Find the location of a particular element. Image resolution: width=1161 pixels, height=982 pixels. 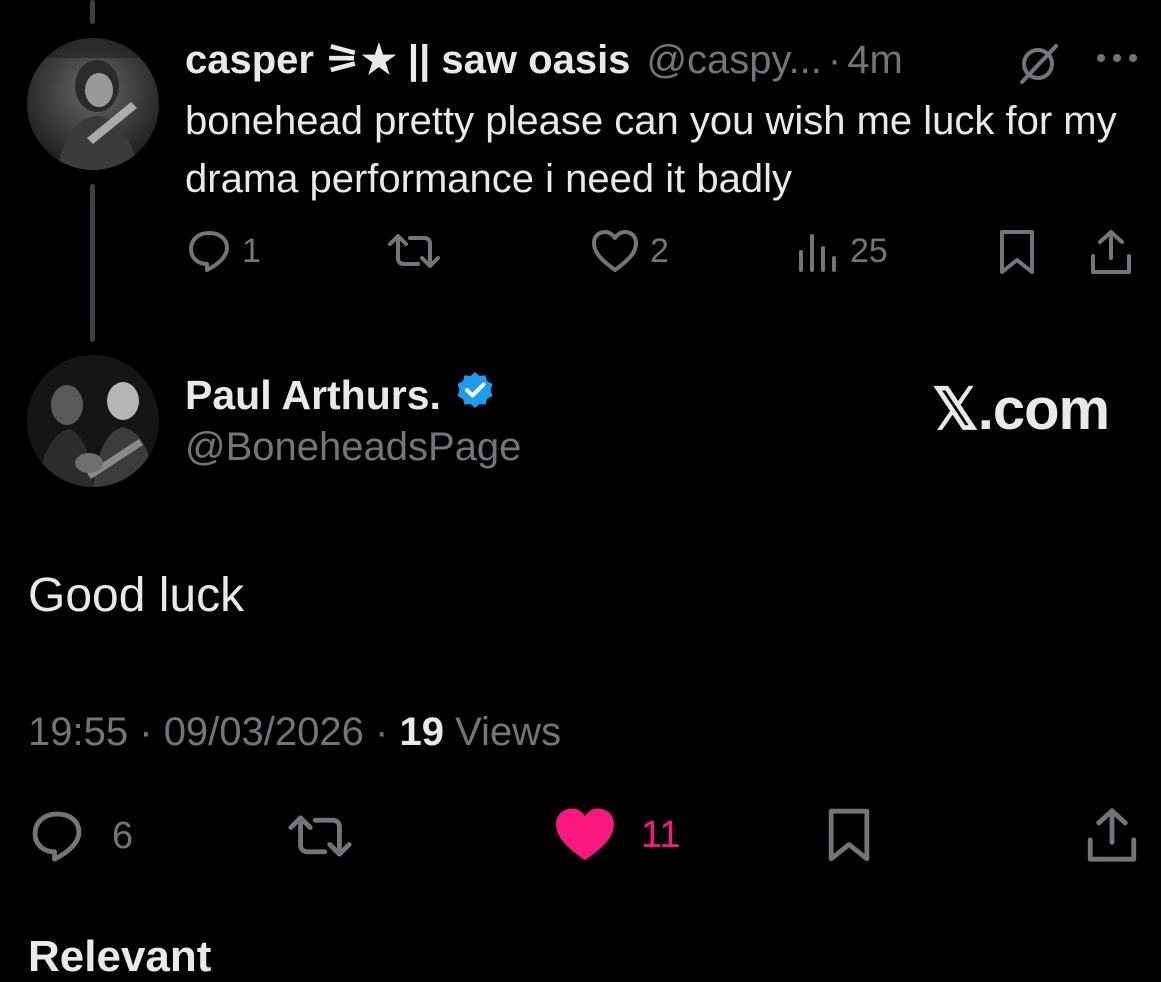

main-display-name: Paul Arthurs. is located at coordinates (313, 395).